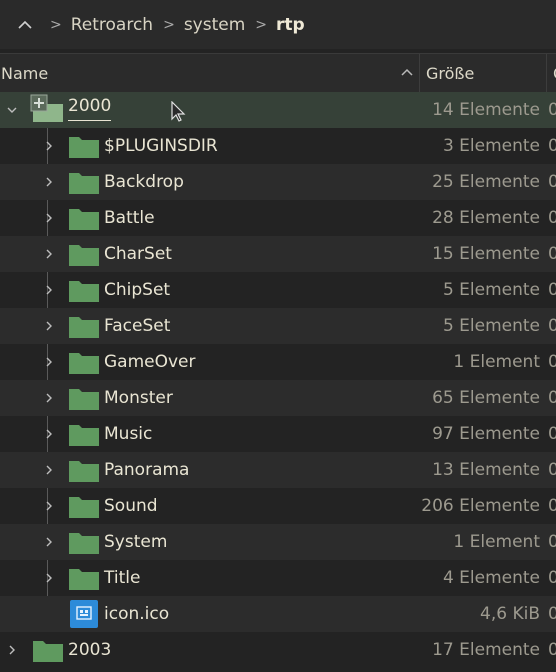  What do you see at coordinates (129, 218) in the screenshot?
I see `item-name: Battle` at bounding box center [129, 218].